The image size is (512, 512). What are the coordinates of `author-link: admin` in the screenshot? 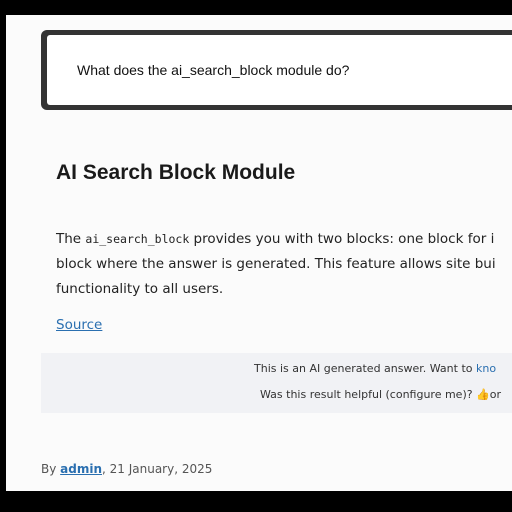 It's located at (81, 469).